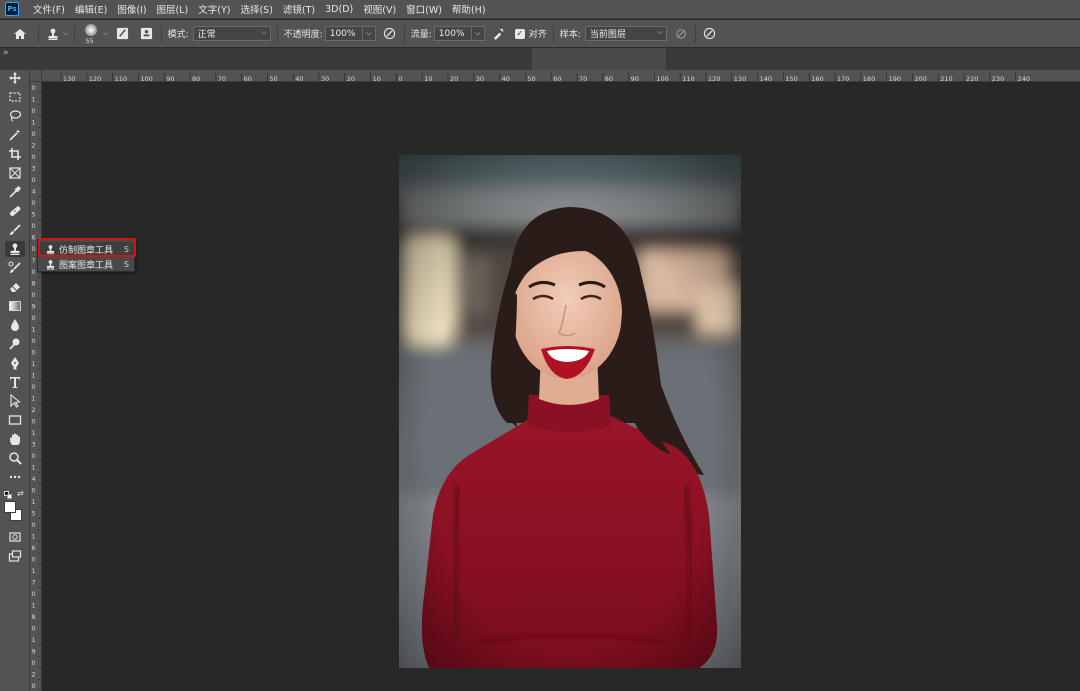 Image resolution: width=1080 pixels, height=691 pixels. I want to click on menu-filter: 滤镜(T), so click(299, 9).